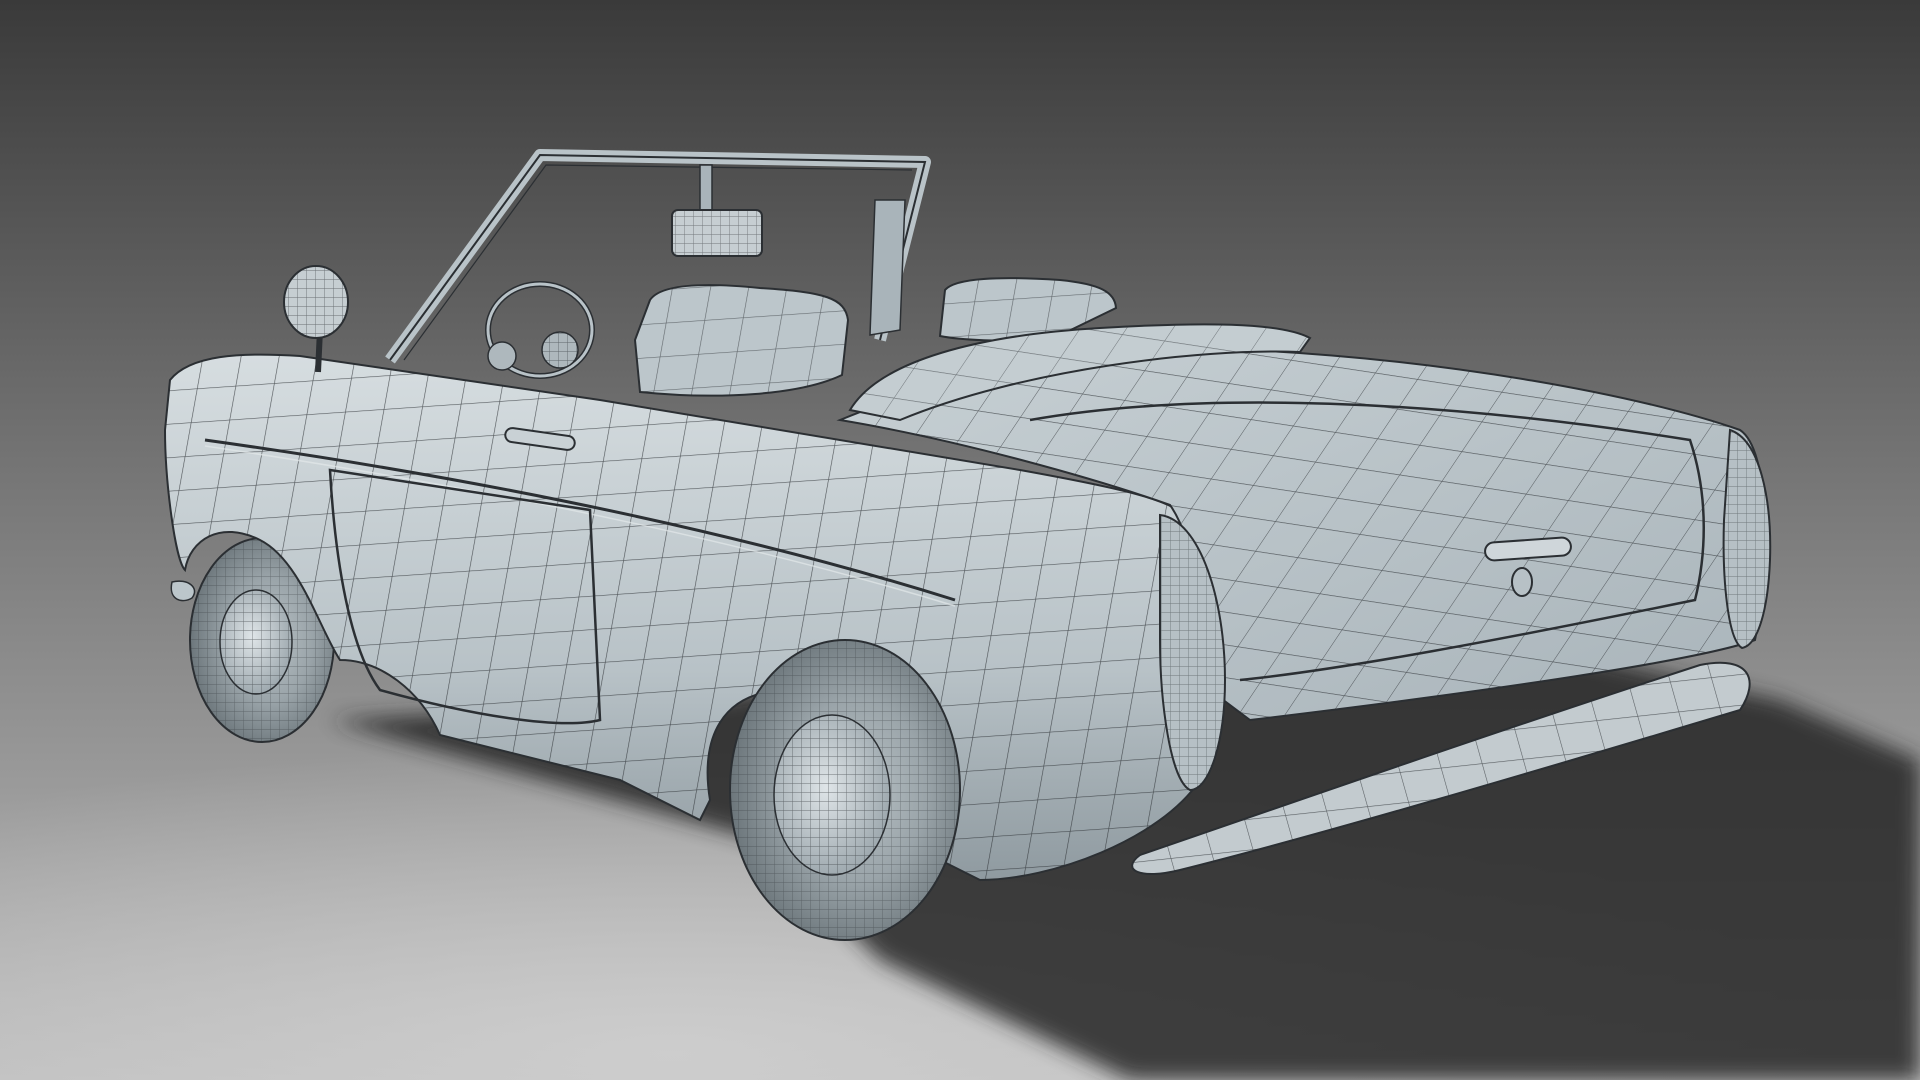 This screenshot has height=1080, width=1920. What do you see at coordinates (741, 340) in the screenshot?
I see `driver-seat` at bounding box center [741, 340].